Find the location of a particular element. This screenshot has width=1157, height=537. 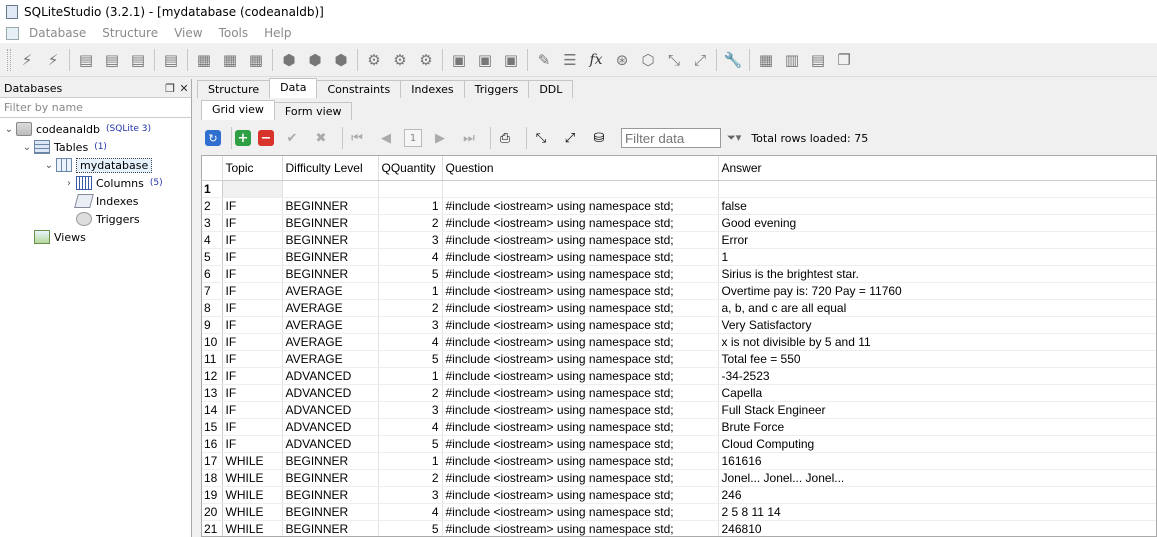

tree-item-indexes: Indexes is located at coordinates (106, 201).